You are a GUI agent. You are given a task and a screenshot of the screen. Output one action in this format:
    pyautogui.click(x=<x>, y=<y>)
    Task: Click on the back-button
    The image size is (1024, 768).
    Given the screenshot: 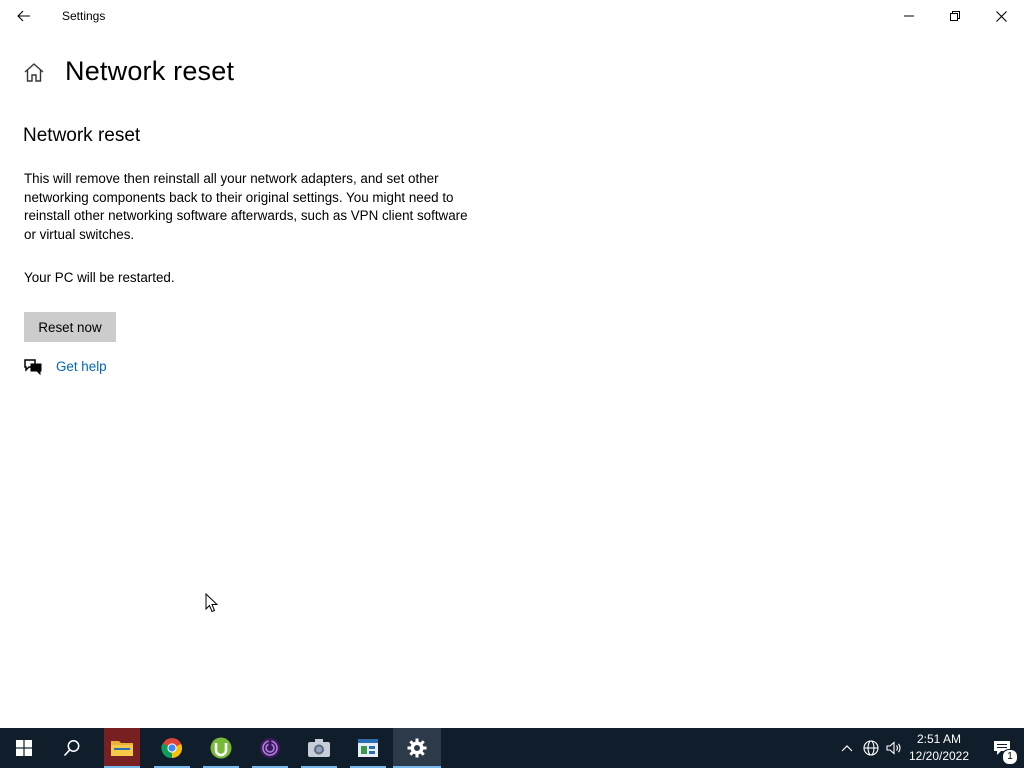 What is the action you would take?
    pyautogui.click(x=24, y=16)
    